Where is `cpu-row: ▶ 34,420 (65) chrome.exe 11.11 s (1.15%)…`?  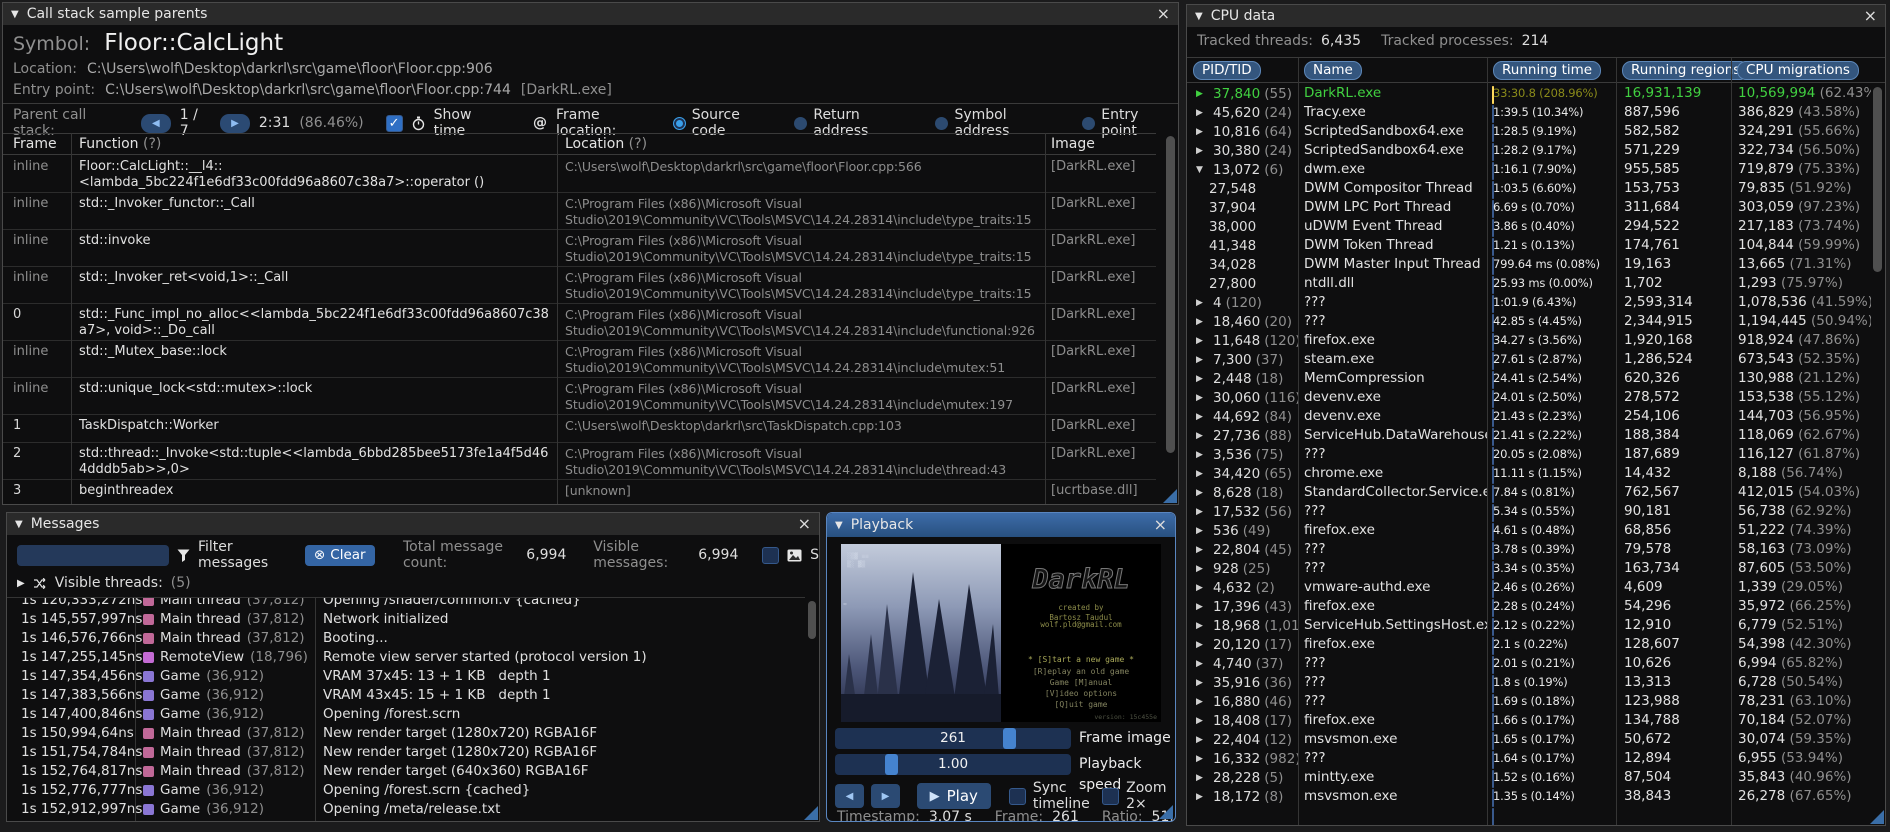
cpu-row: ▶ 34,420 (65) chrome.exe 11.11 s (1.15%)… is located at coordinates (1529, 474).